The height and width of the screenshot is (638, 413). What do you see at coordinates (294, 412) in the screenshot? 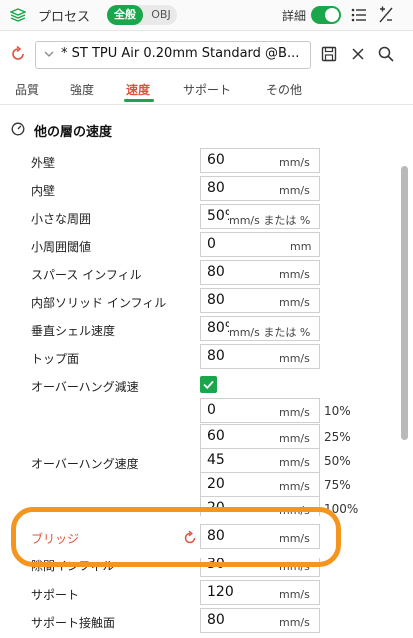
I see `overhang-speed-10-unit: mm/s` at bounding box center [294, 412].